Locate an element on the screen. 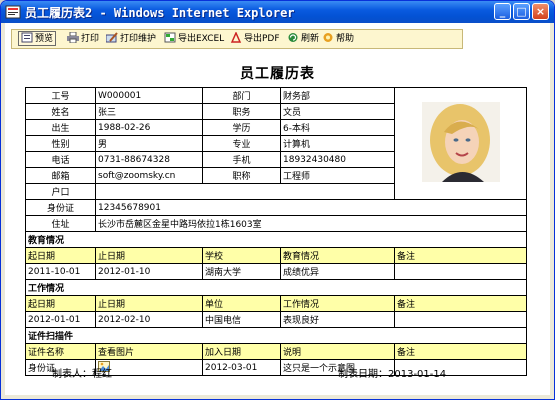 Image resolution: width=555 pixels, height=400 pixels. employee-photo-image is located at coordinates (460, 142).